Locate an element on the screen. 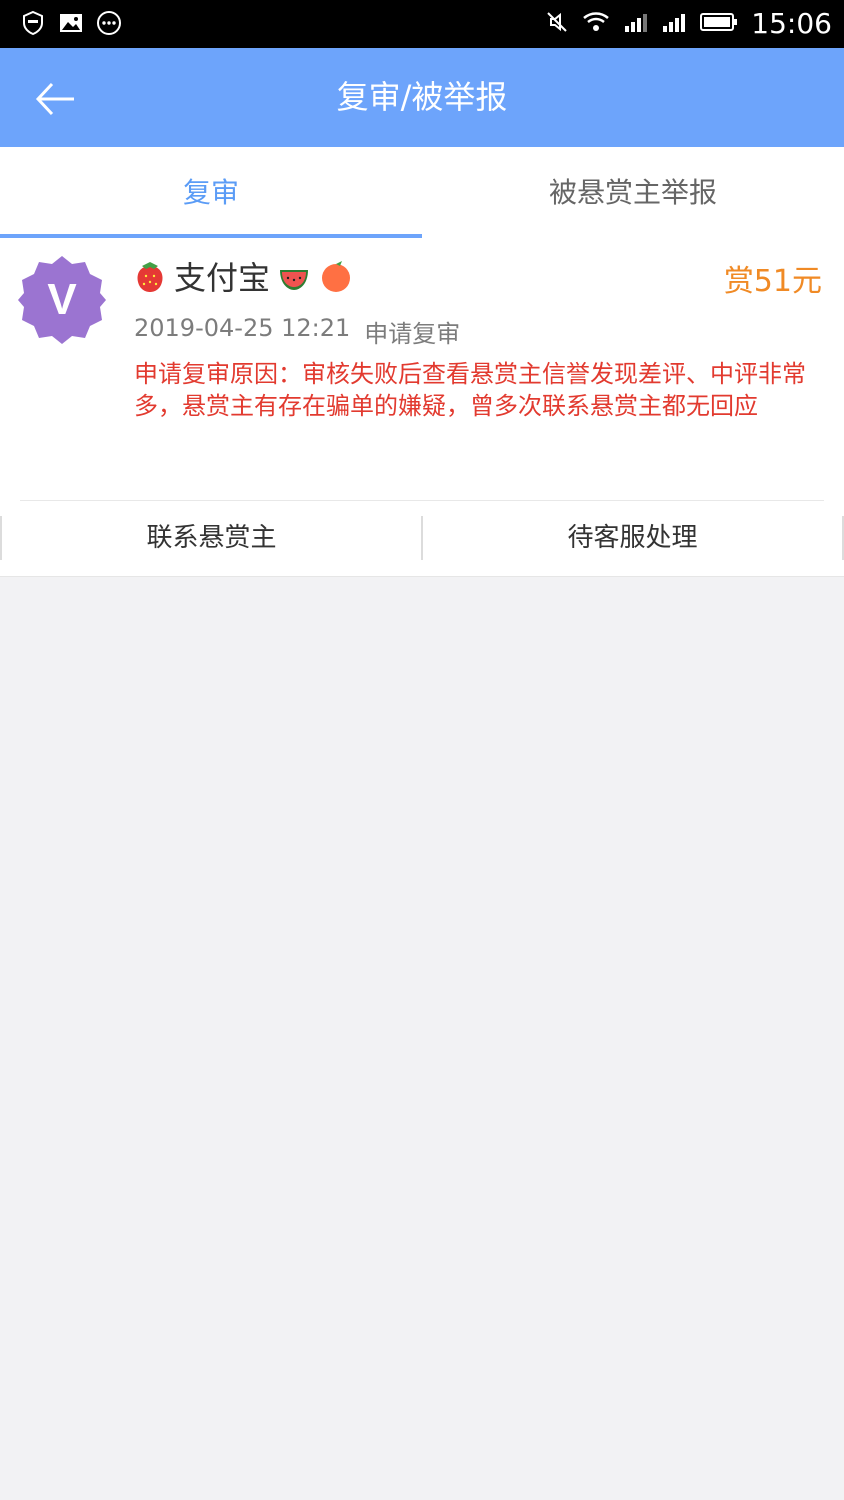  tab-review: 复审 is located at coordinates (211, 192).